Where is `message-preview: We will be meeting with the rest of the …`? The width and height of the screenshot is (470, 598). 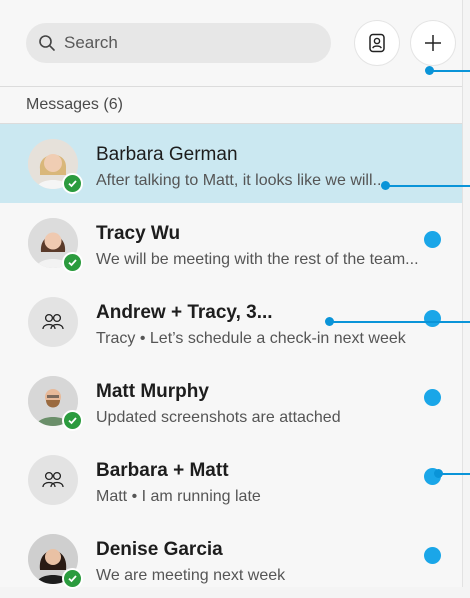 message-preview: We will be meeting with the rest of the … is located at coordinates (257, 259).